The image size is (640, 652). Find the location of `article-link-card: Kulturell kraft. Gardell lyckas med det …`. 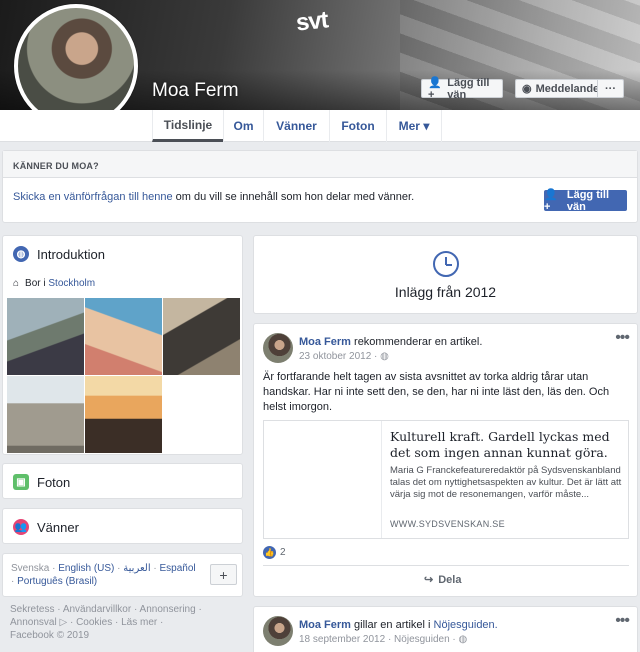

article-link-card: Kulturell kraft. Gardell lyckas med det … is located at coordinates (446, 479).